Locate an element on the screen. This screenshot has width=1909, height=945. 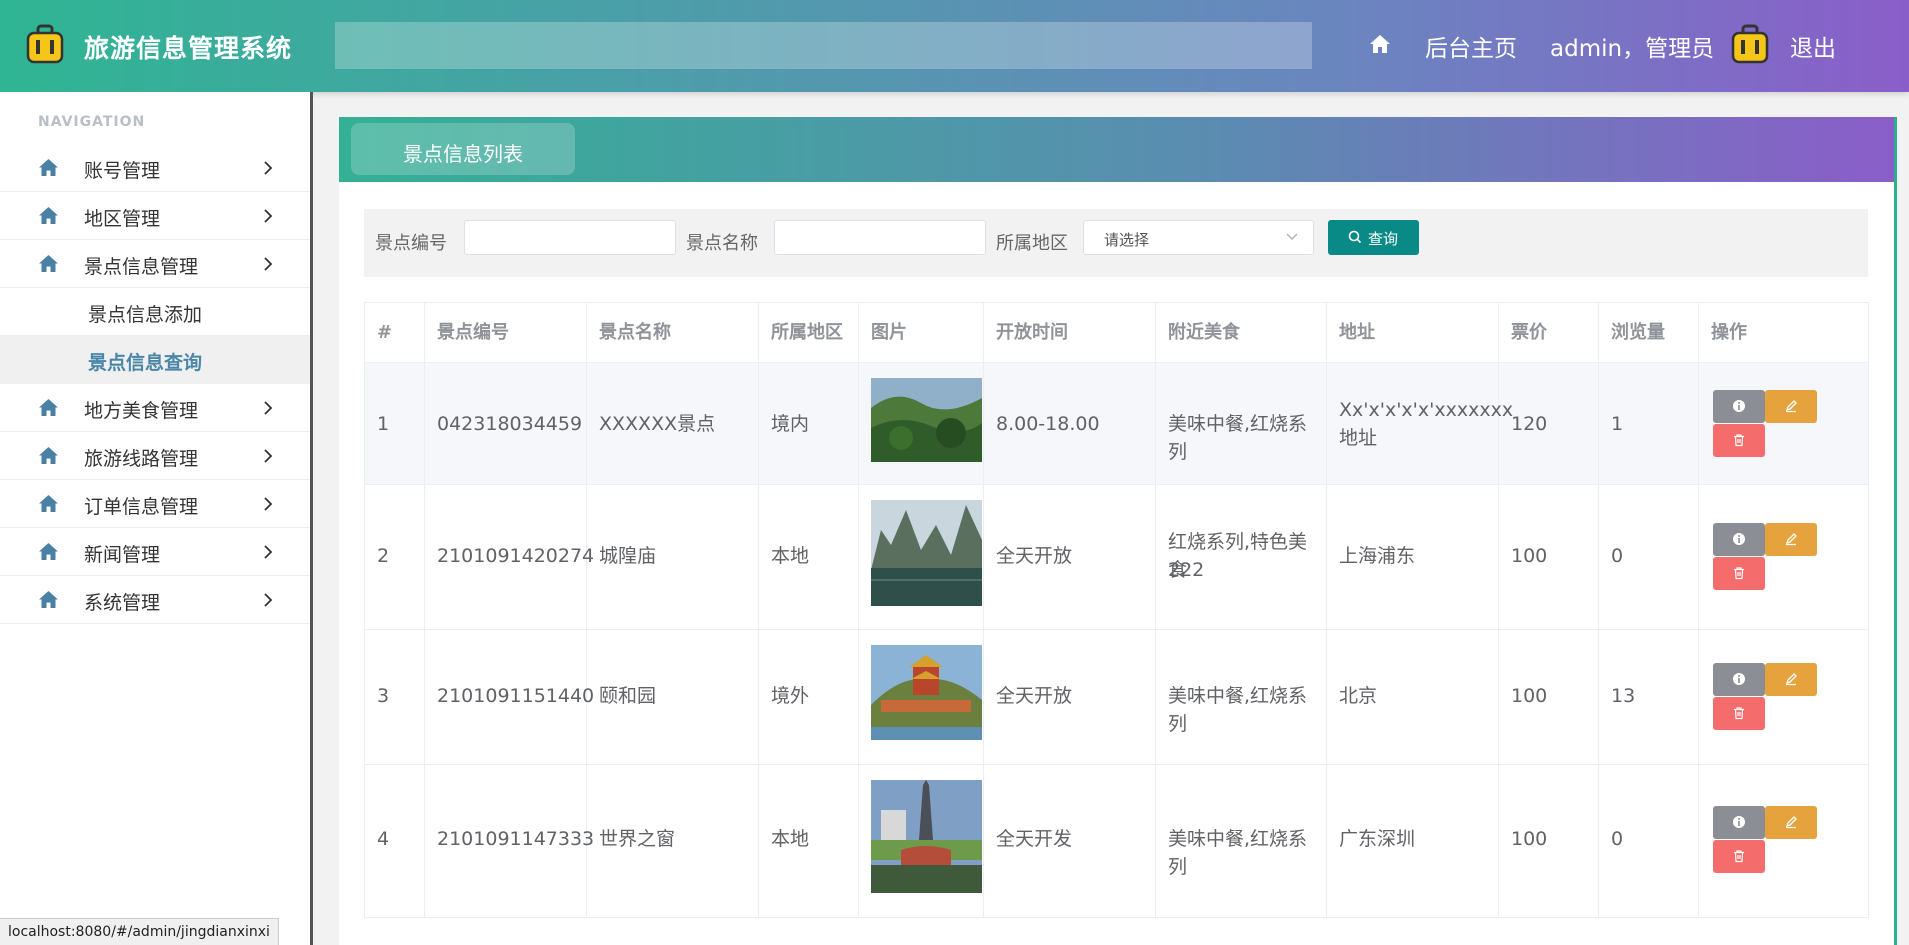
cell-text: 颐和园 is located at coordinates (628, 696).